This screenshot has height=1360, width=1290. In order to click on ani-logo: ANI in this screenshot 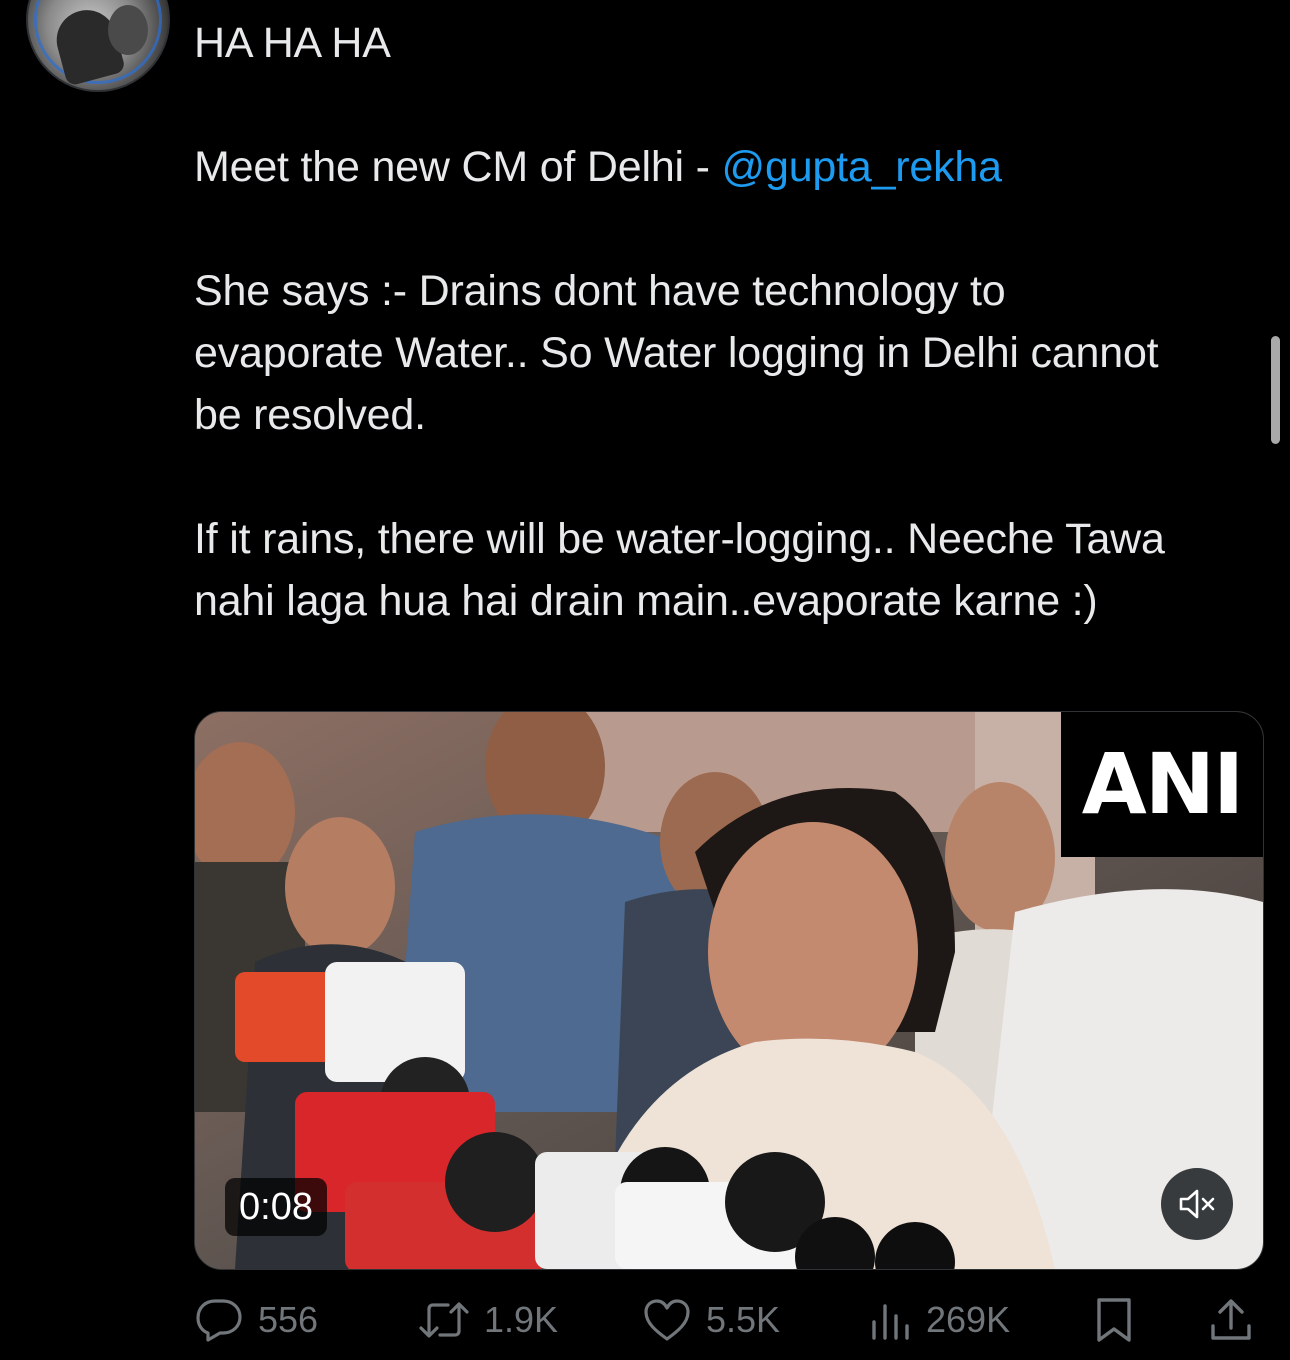, I will do `click(1162, 784)`.